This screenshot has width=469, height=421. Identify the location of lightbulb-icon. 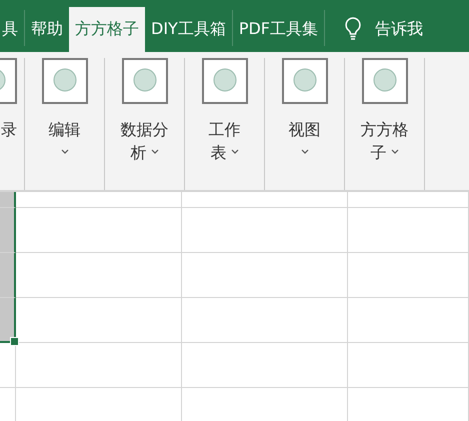
(352, 29).